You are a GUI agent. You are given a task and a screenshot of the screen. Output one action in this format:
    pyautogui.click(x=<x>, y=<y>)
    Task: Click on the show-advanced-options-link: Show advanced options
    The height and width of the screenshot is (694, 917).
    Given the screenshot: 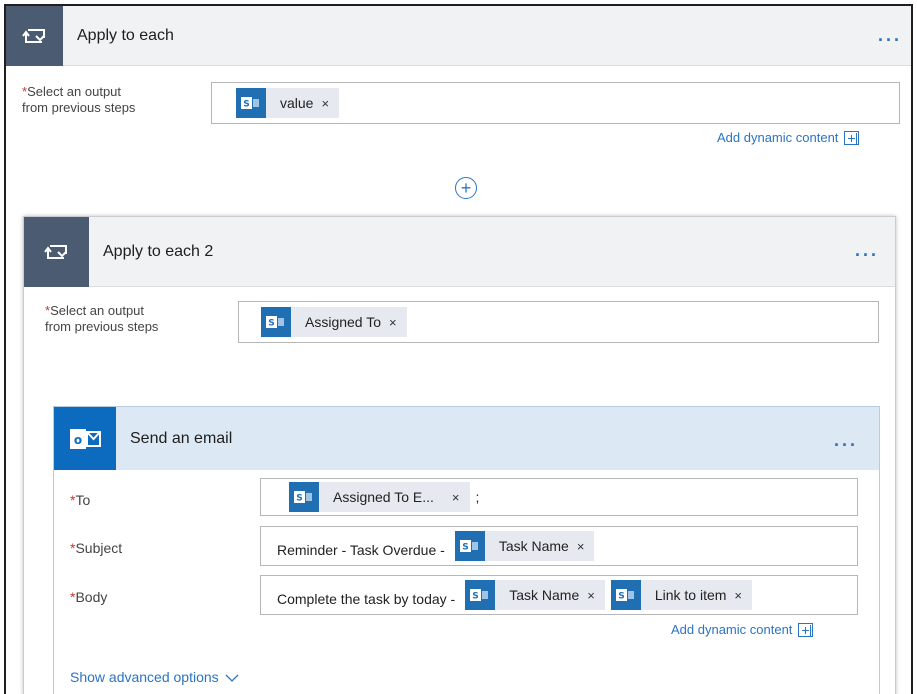 What is the action you would take?
    pyautogui.click(x=154, y=677)
    